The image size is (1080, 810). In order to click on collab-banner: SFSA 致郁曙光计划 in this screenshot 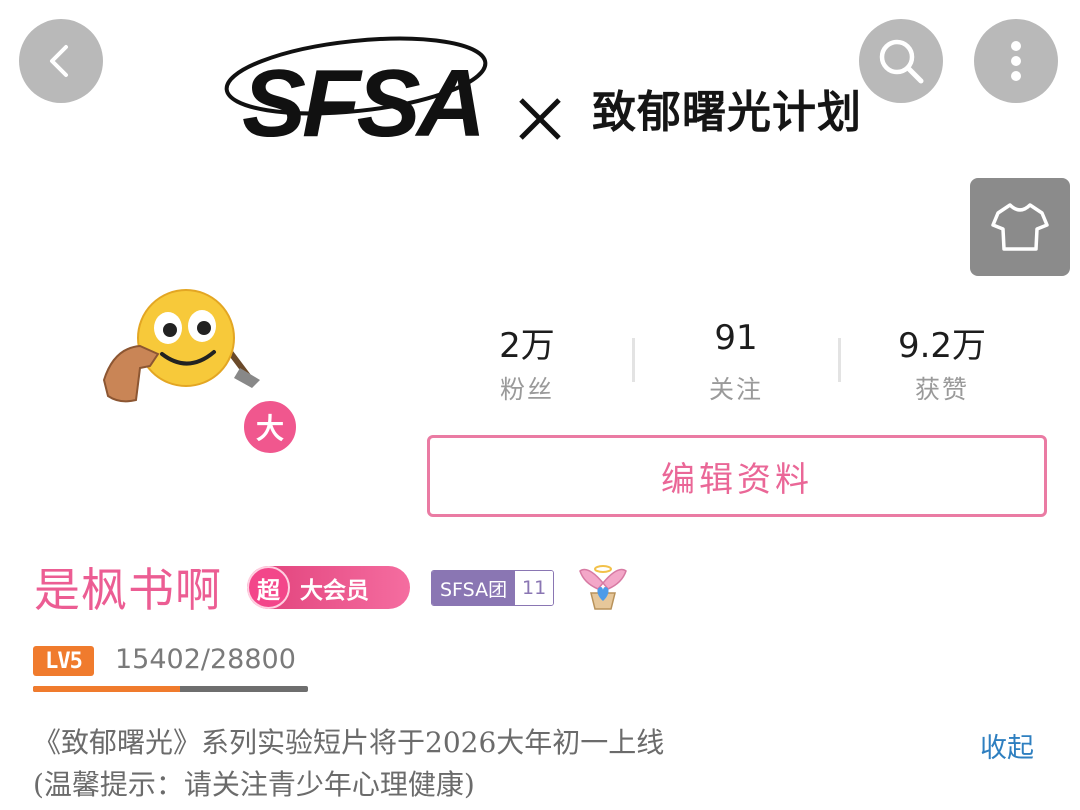, I will do `click(552, 83)`.